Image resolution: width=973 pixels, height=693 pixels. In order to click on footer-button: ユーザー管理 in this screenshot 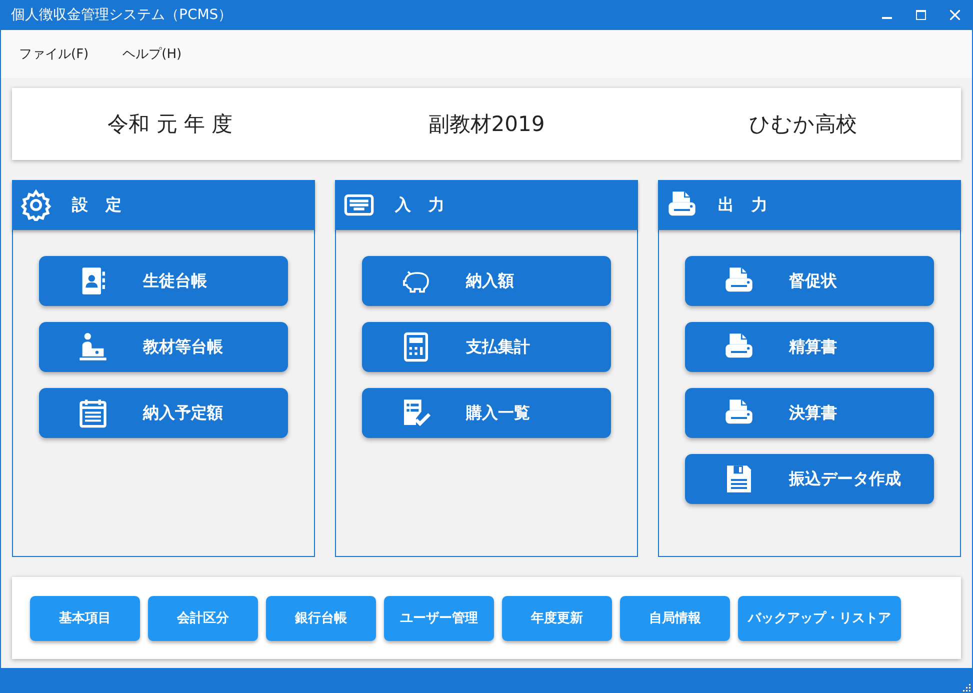, I will do `click(439, 618)`.